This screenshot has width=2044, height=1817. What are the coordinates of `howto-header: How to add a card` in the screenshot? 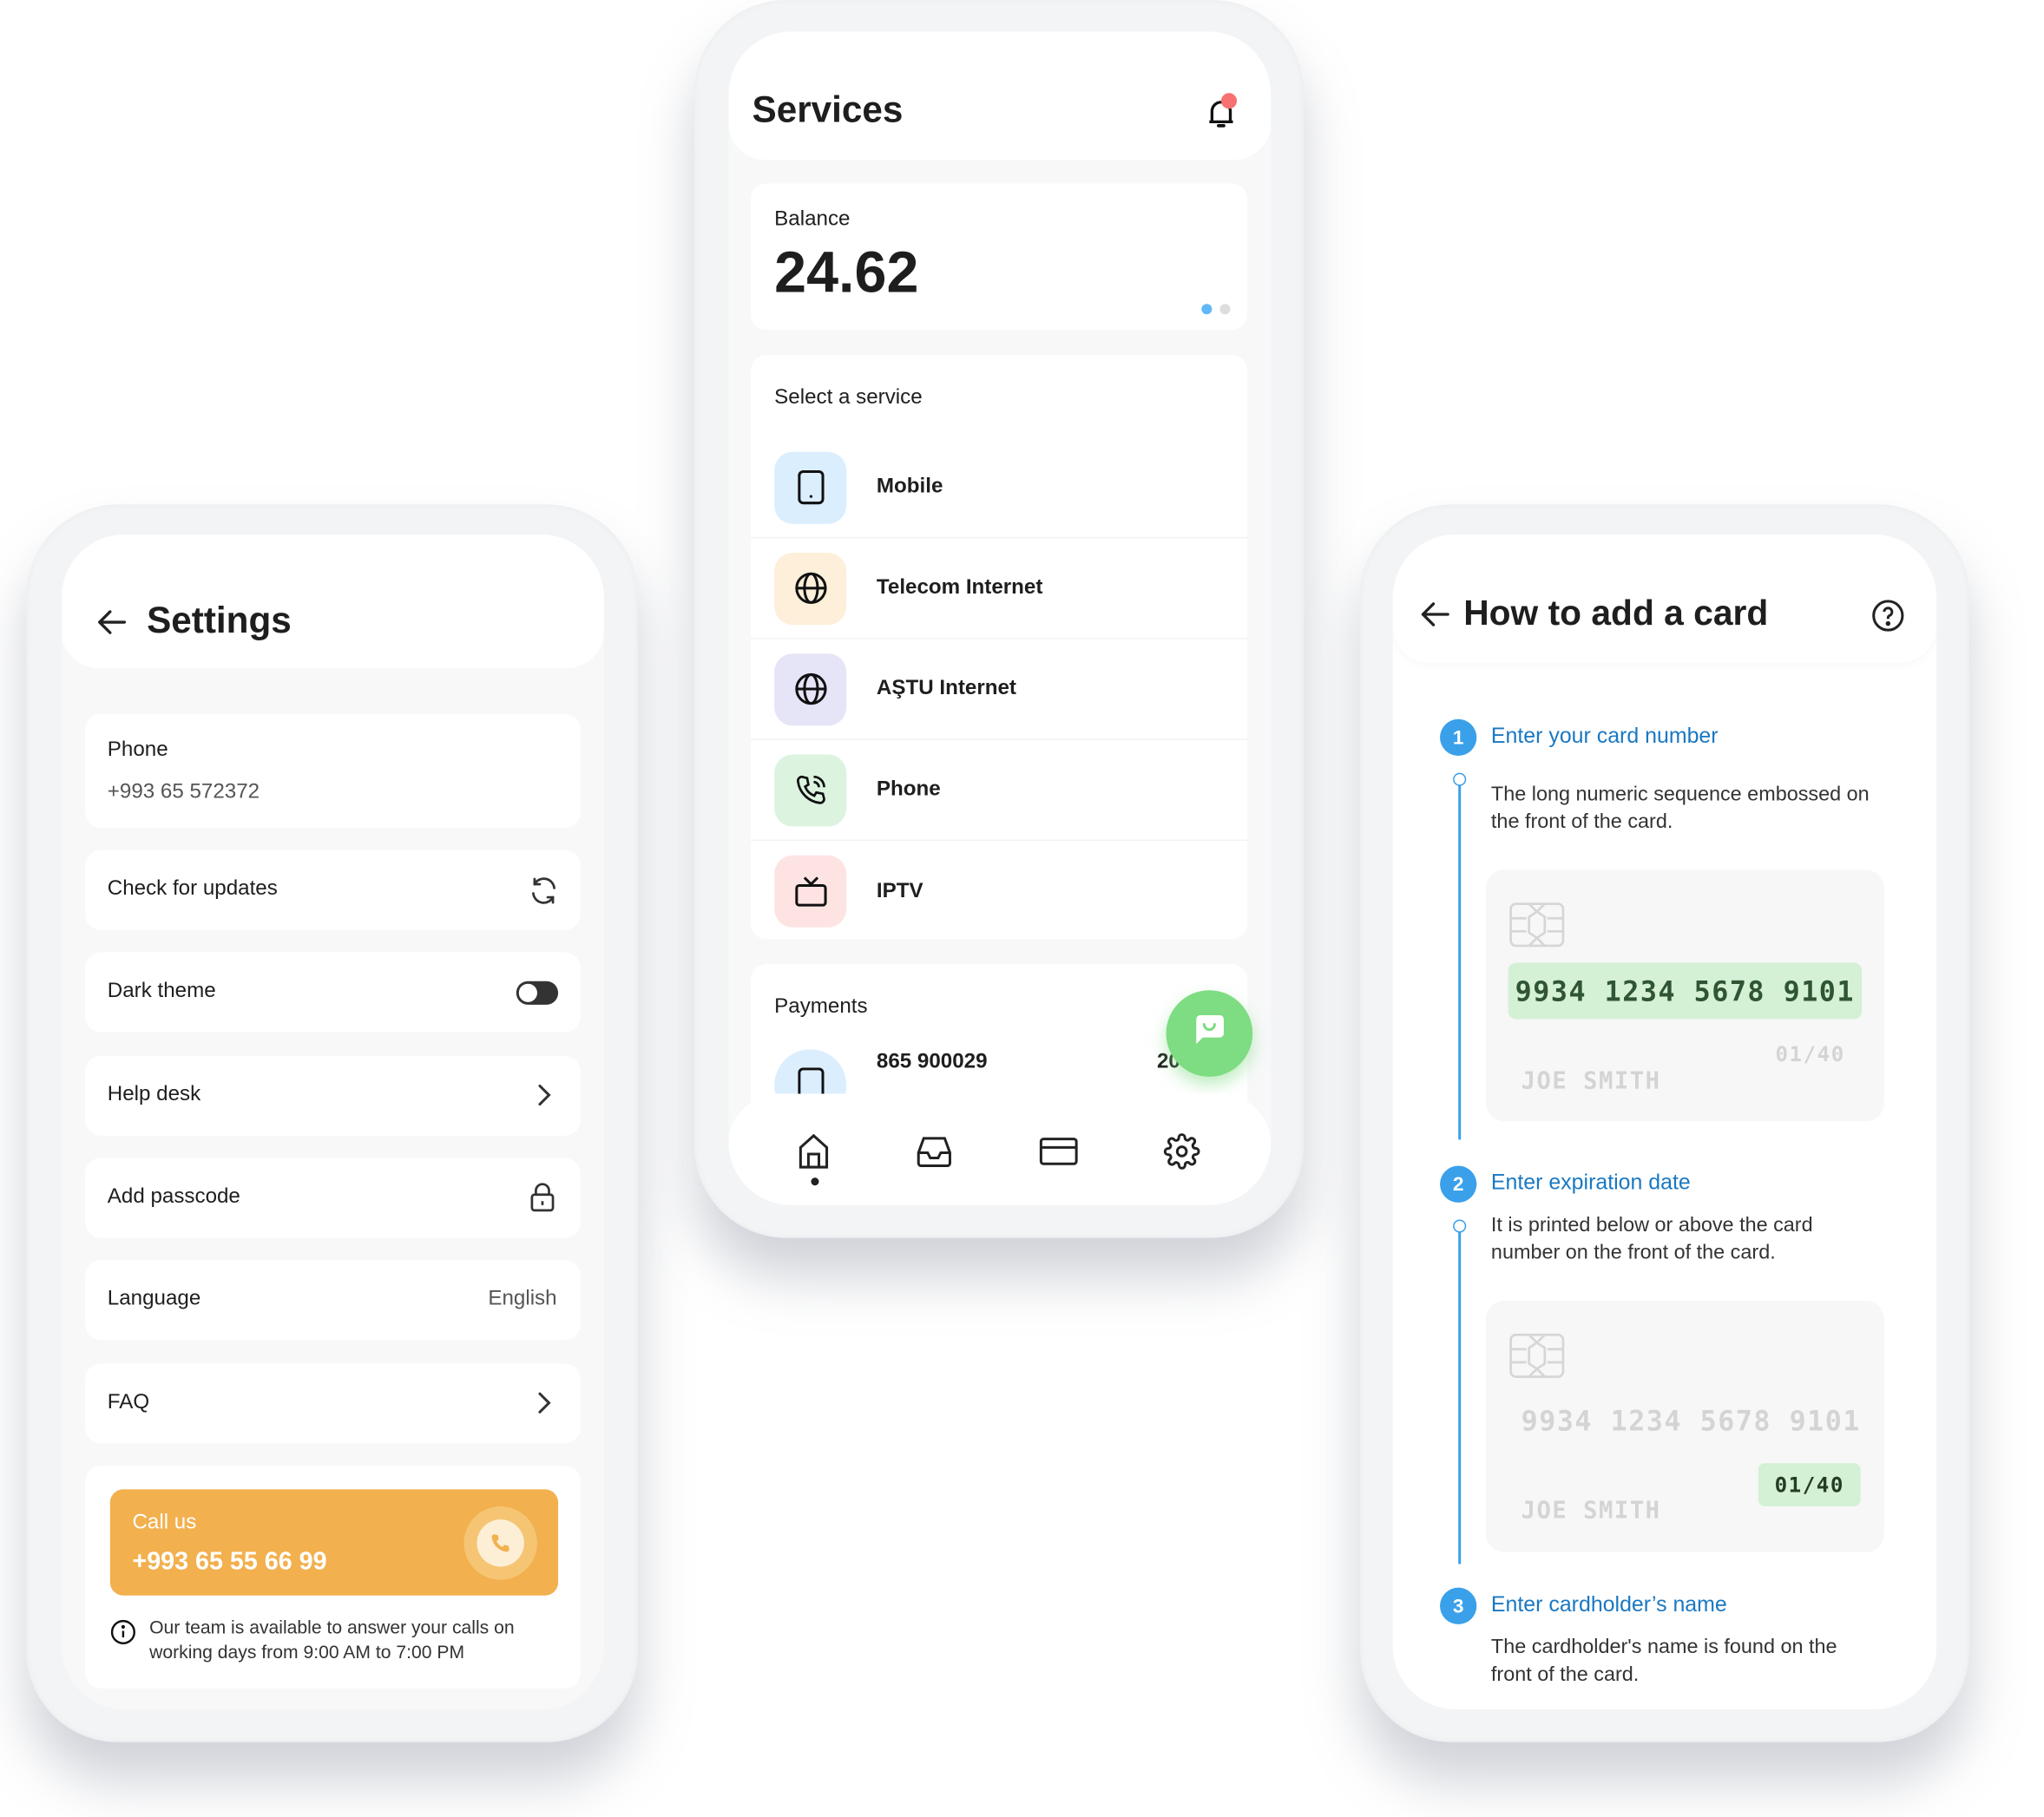 It's located at (1664, 598).